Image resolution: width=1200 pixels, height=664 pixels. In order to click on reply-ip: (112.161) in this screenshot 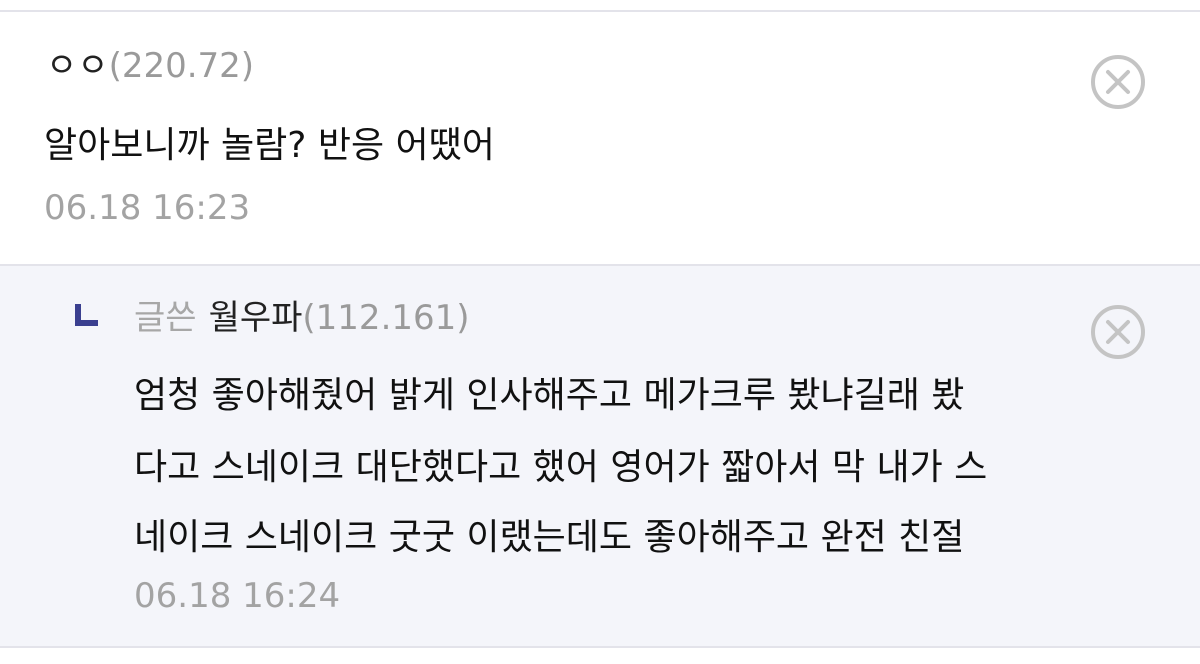, I will do `click(386, 318)`.